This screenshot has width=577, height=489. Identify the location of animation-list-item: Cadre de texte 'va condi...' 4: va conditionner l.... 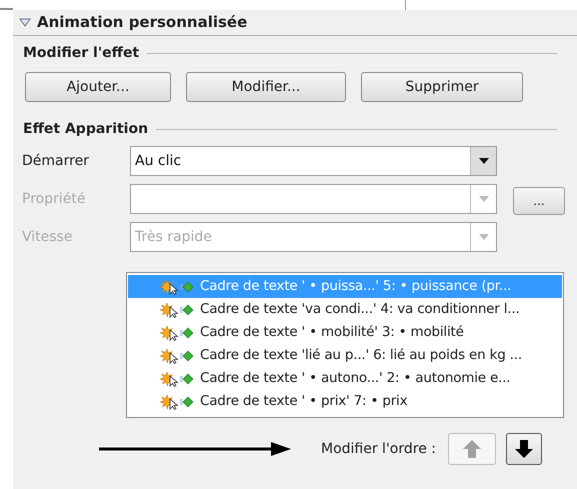
(345, 309).